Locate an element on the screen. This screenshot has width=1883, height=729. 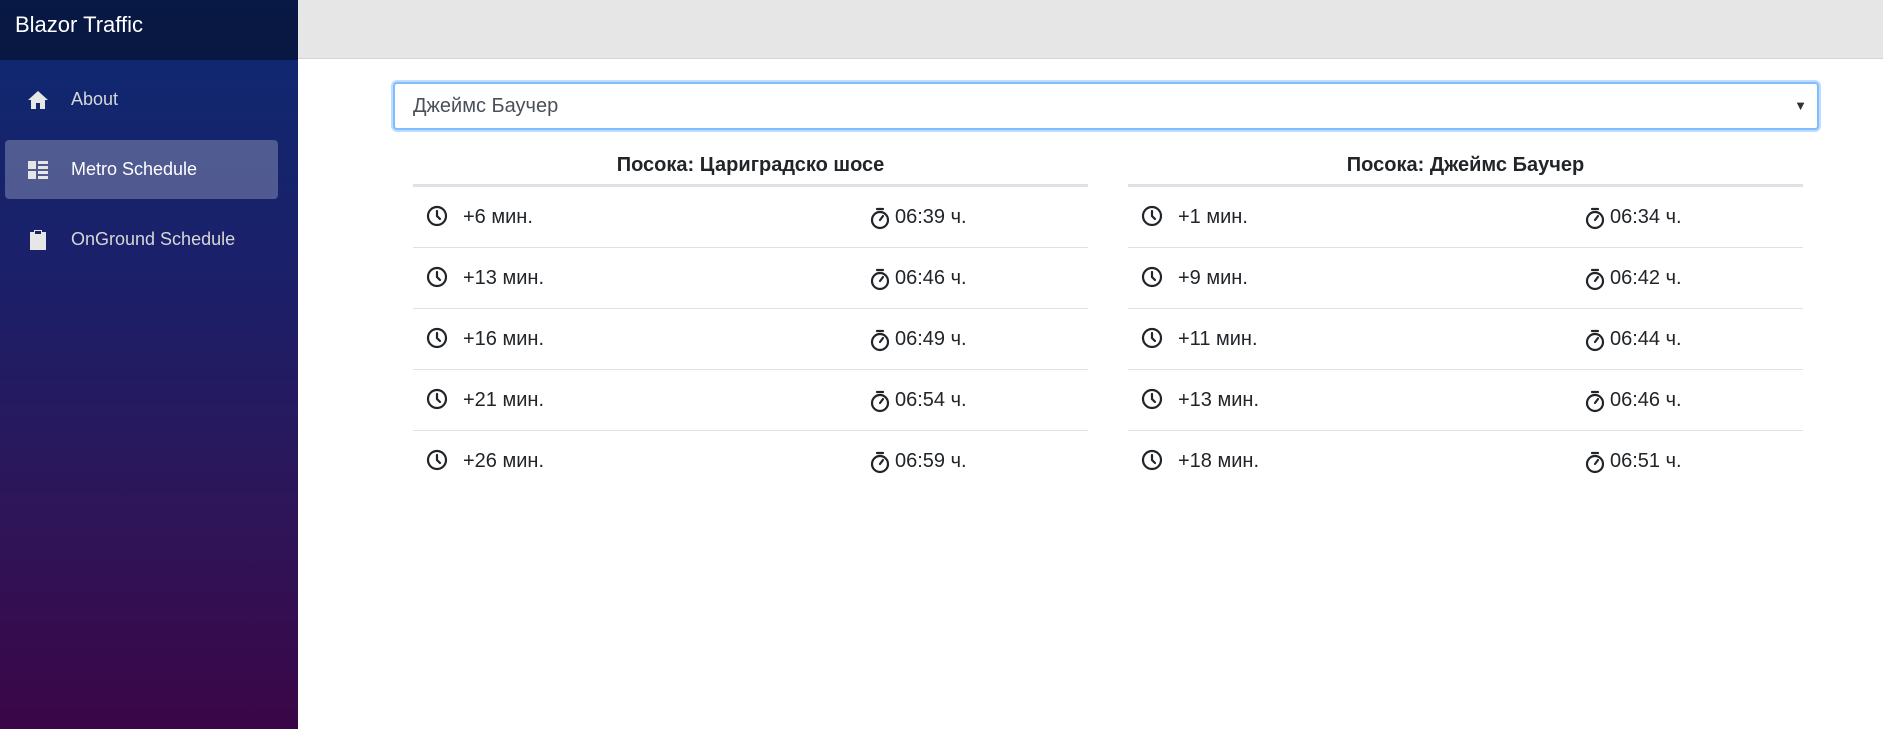
station-select: Джеймс Баучер ▼ is located at coordinates (1106, 106).